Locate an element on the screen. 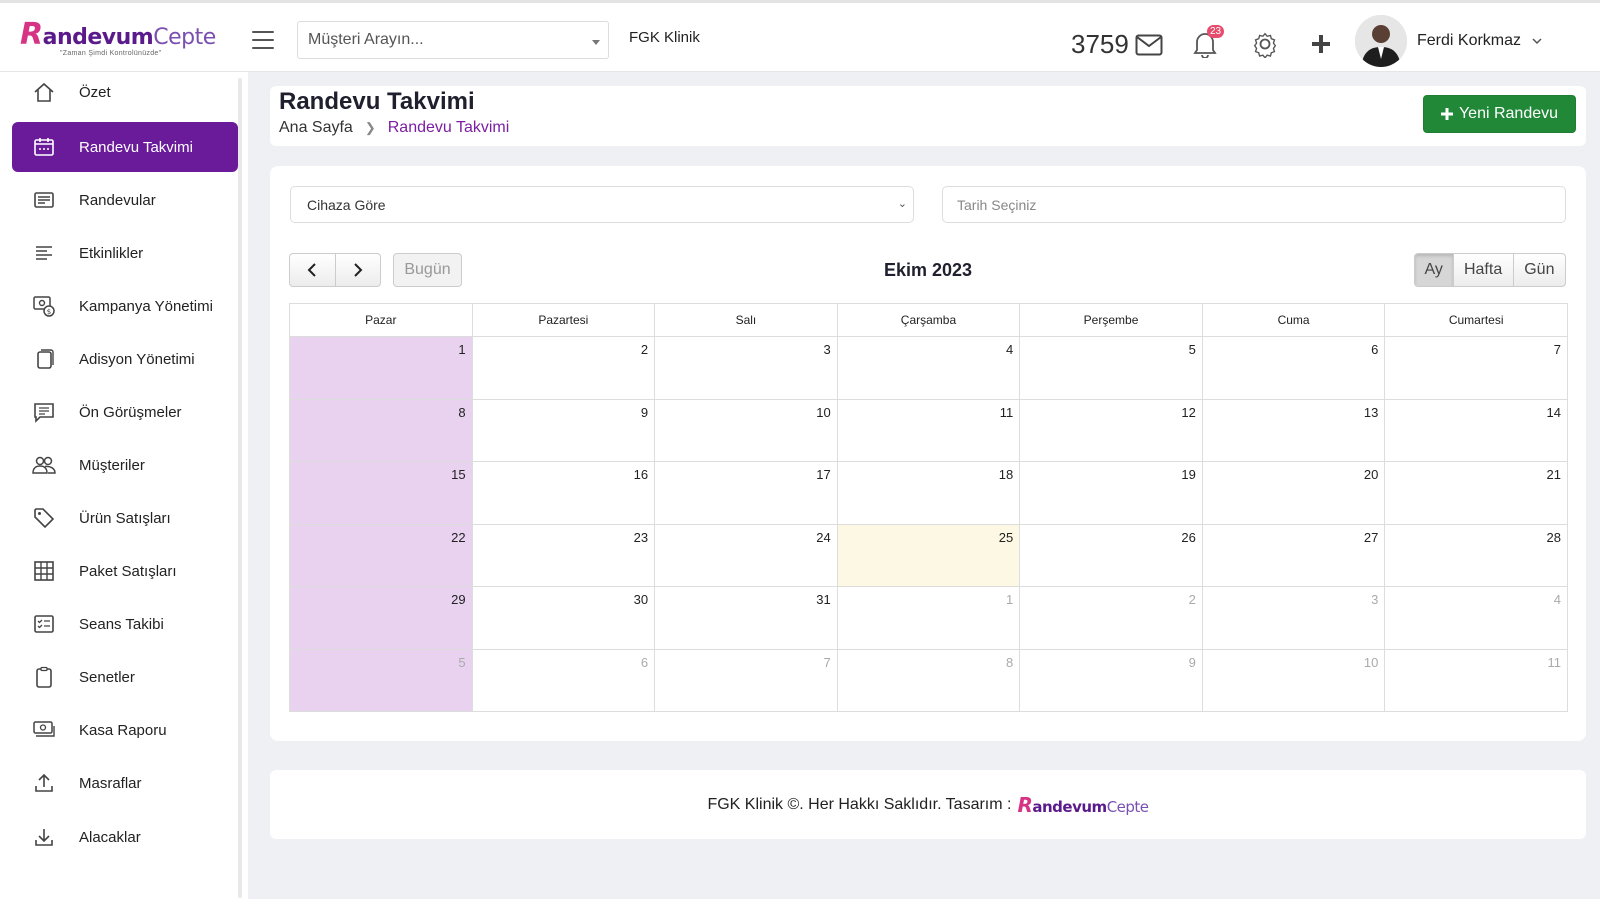 The image size is (1600, 899). chevron-left-icon is located at coordinates (311, 270).